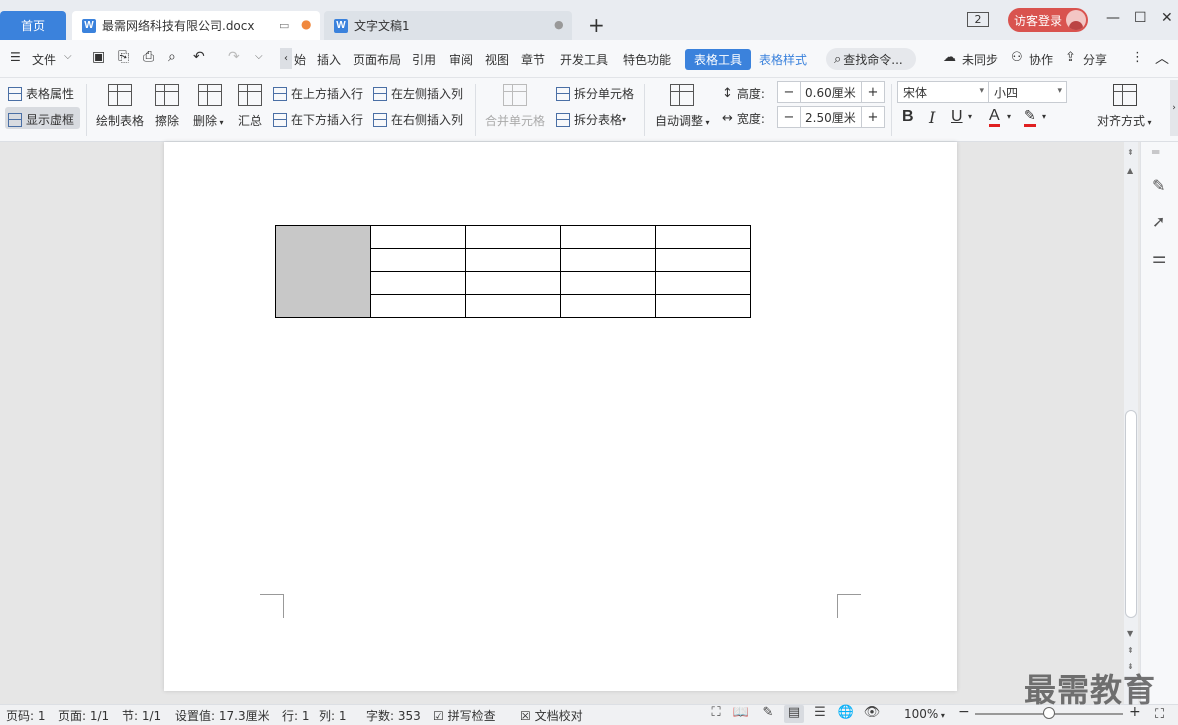  I want to click on decrement-icon: −, so click(789, 117).